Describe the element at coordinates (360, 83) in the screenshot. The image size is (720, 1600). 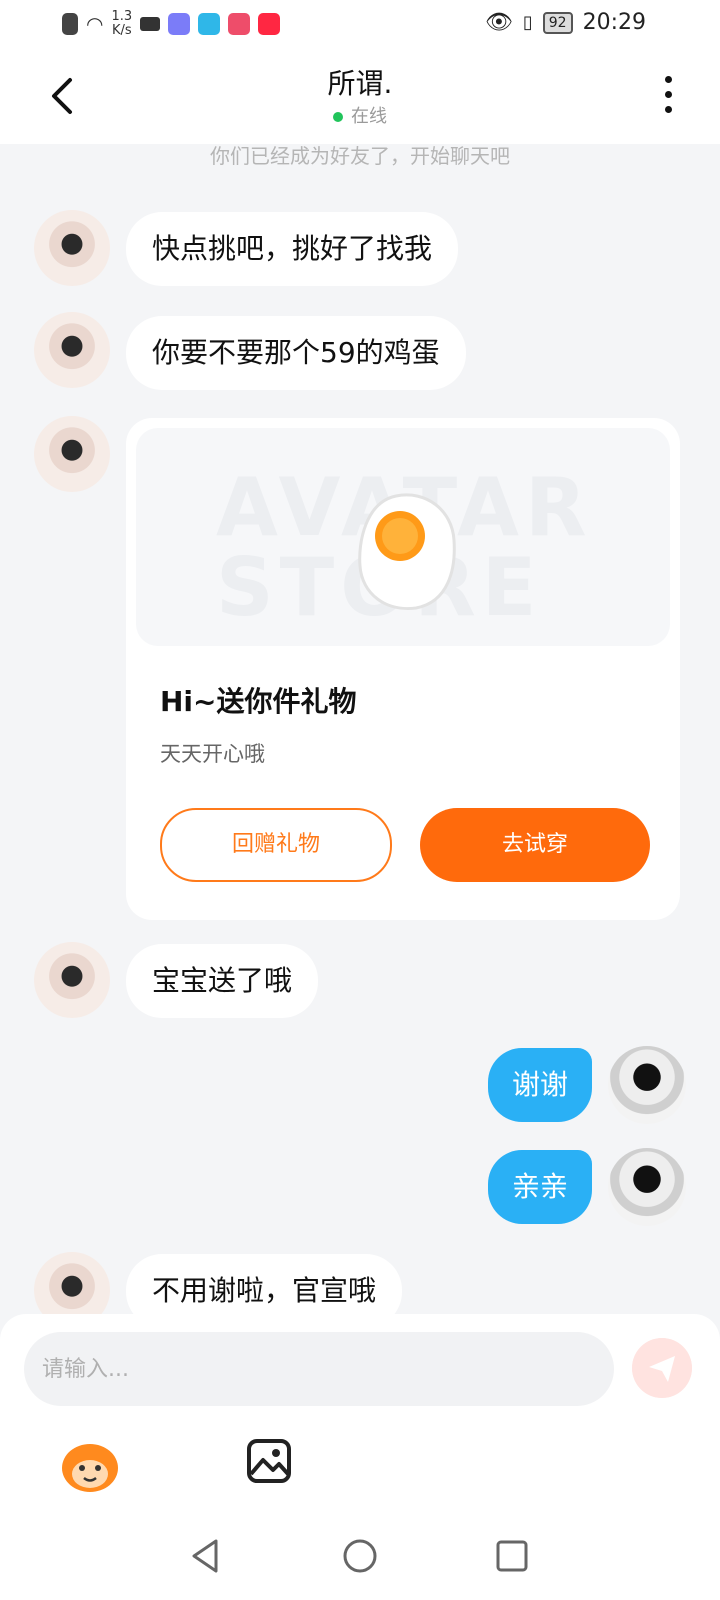
I see `contact-name: 所谓.` at that location.